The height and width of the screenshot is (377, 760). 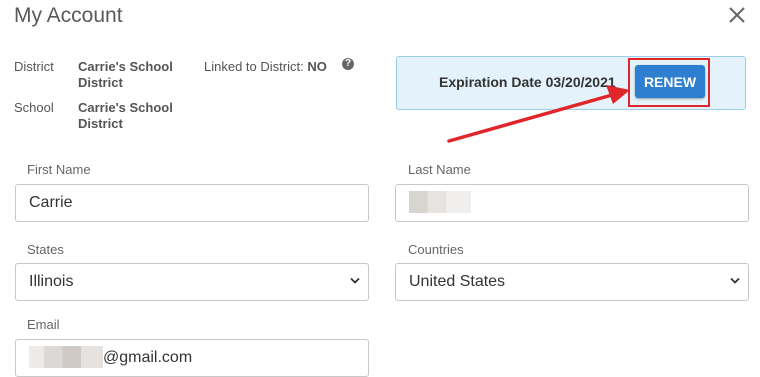 What do you see at coordinates (436, 249) in the screenshot?
I see `countries-label: Countries` at bounding box center [436, 249].